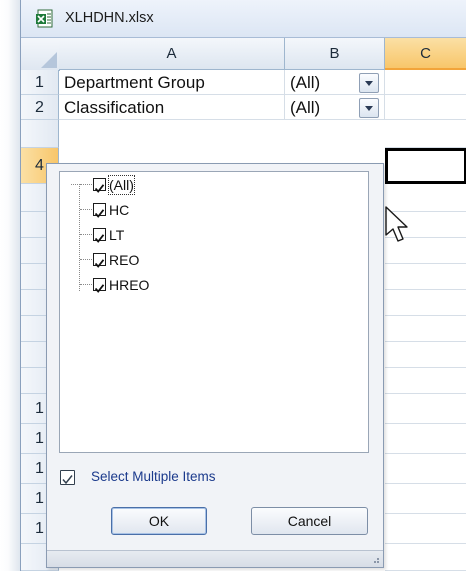 Image resolution: width=466 pixels, height=571 pixels. I want to click on select-multiple-checkbox, so click(67, 477).